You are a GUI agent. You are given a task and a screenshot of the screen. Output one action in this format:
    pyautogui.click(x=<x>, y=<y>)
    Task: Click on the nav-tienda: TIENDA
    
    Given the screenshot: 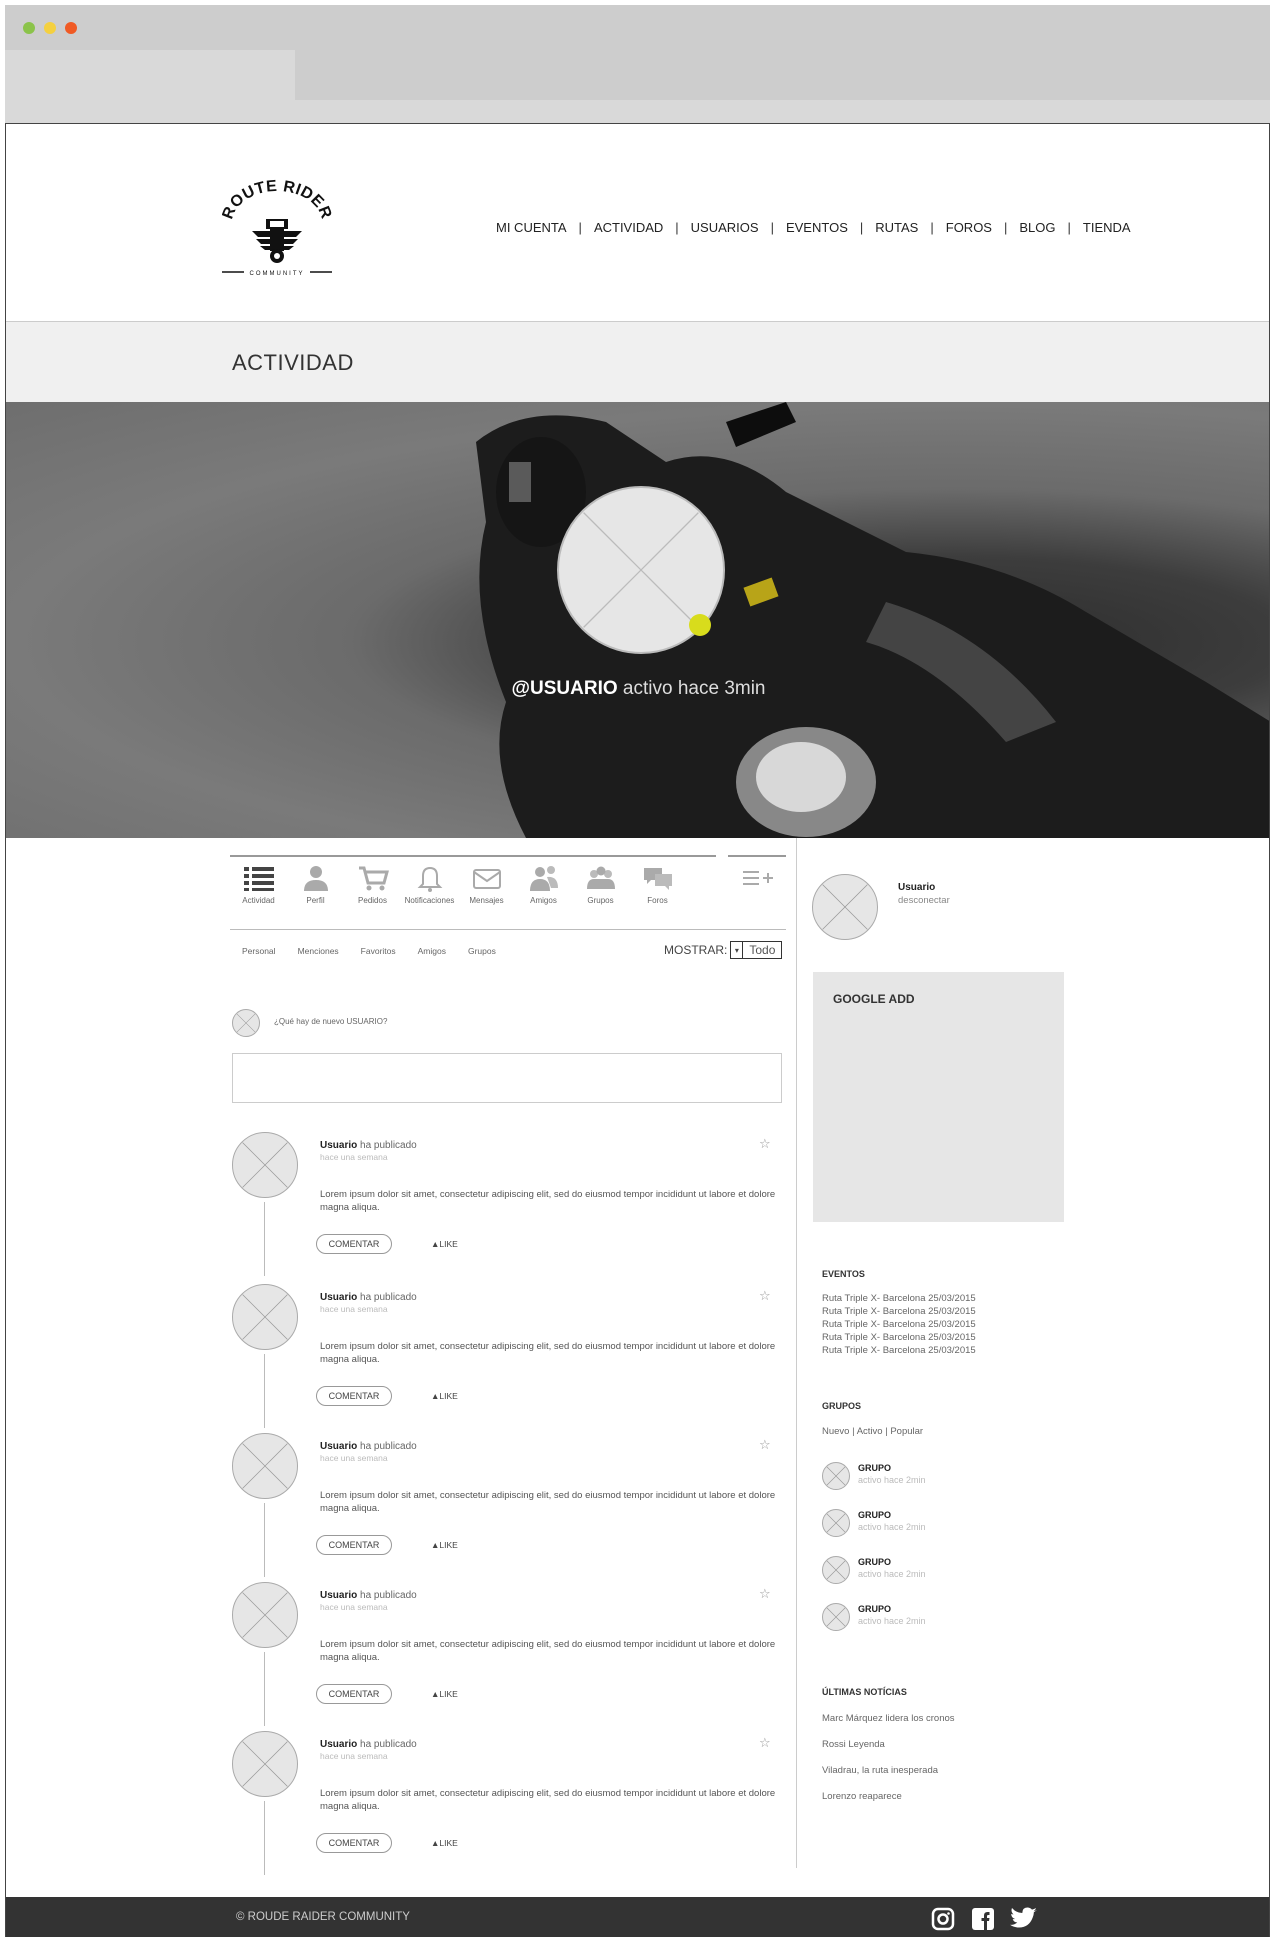 What is the action you would take?
    pyautogui.click(x=1107, y=227)
    